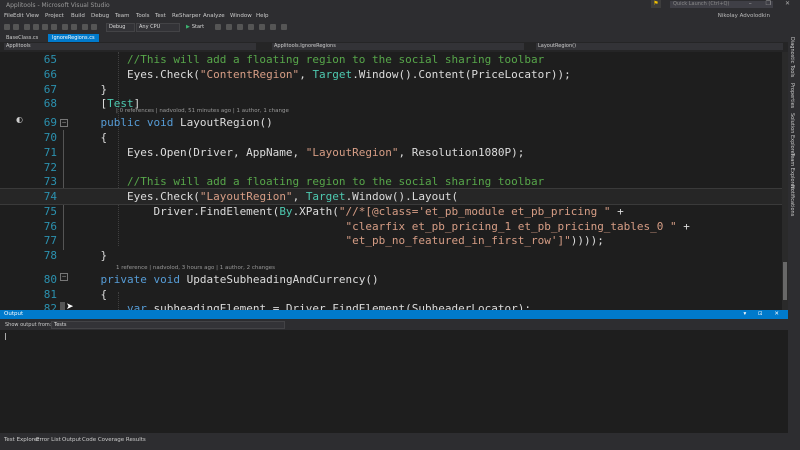 The height and width of the screenshot is (450, 800). Describe the element at coordinates (744, 16) in the screenshot. I see `user-account: Nikolay Advolodkin` at that location.